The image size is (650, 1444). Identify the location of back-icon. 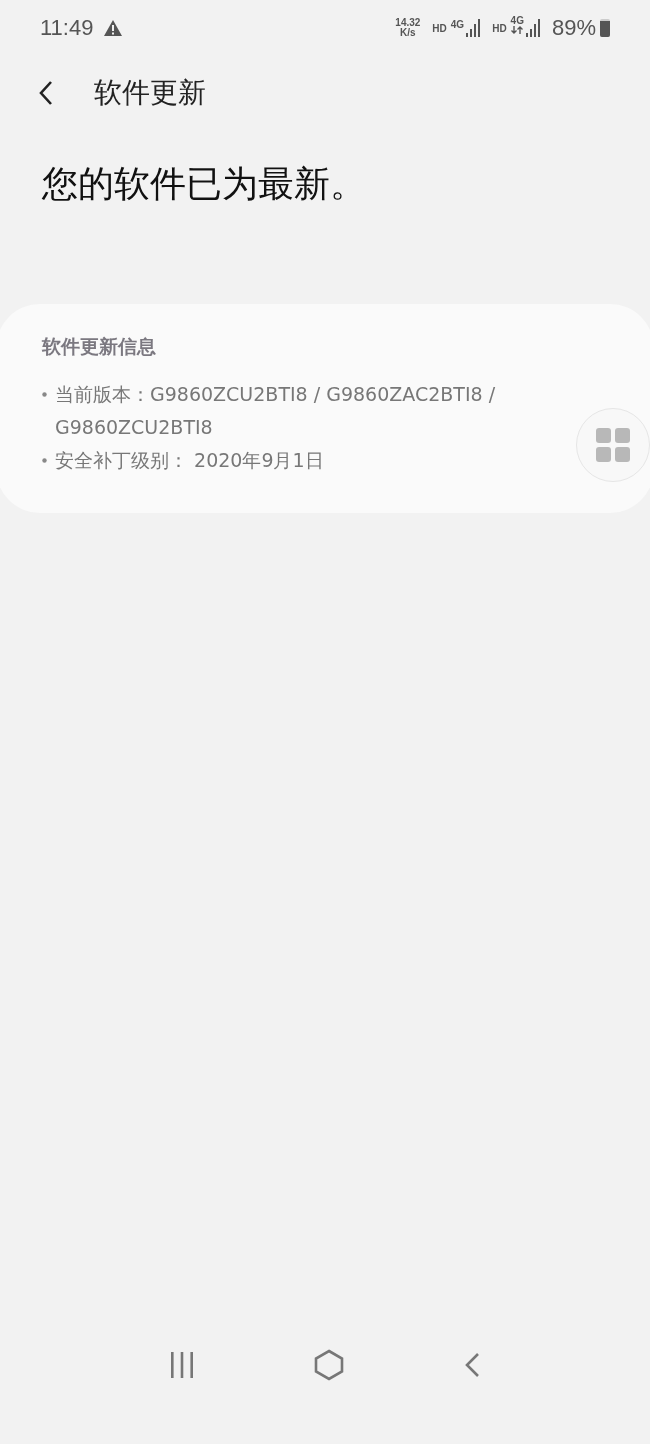
(46, 93).